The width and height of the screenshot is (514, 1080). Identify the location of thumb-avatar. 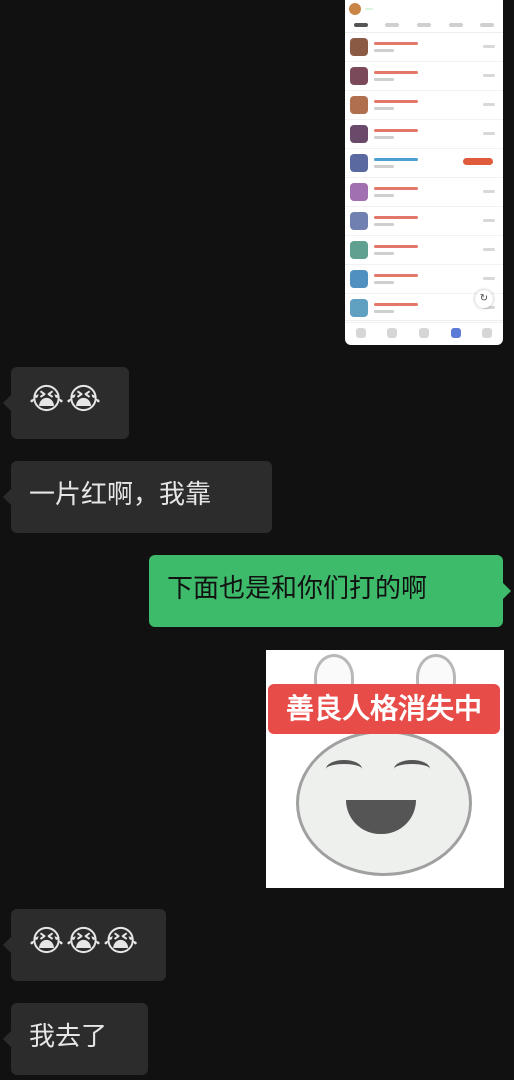
(355, 9).